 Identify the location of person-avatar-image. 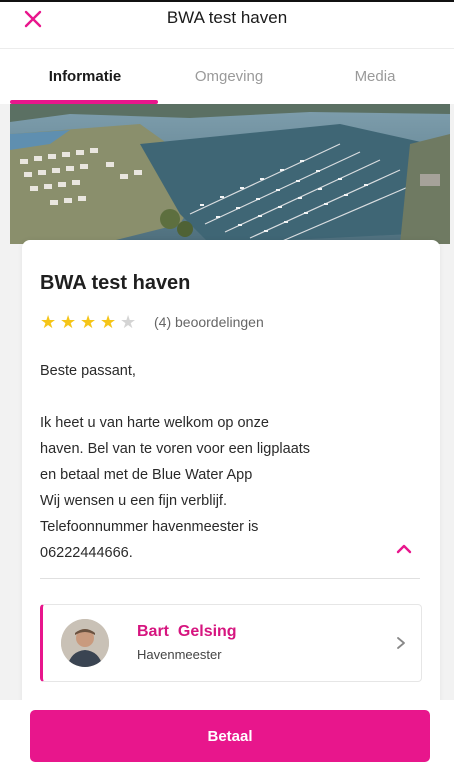
(85, 643).